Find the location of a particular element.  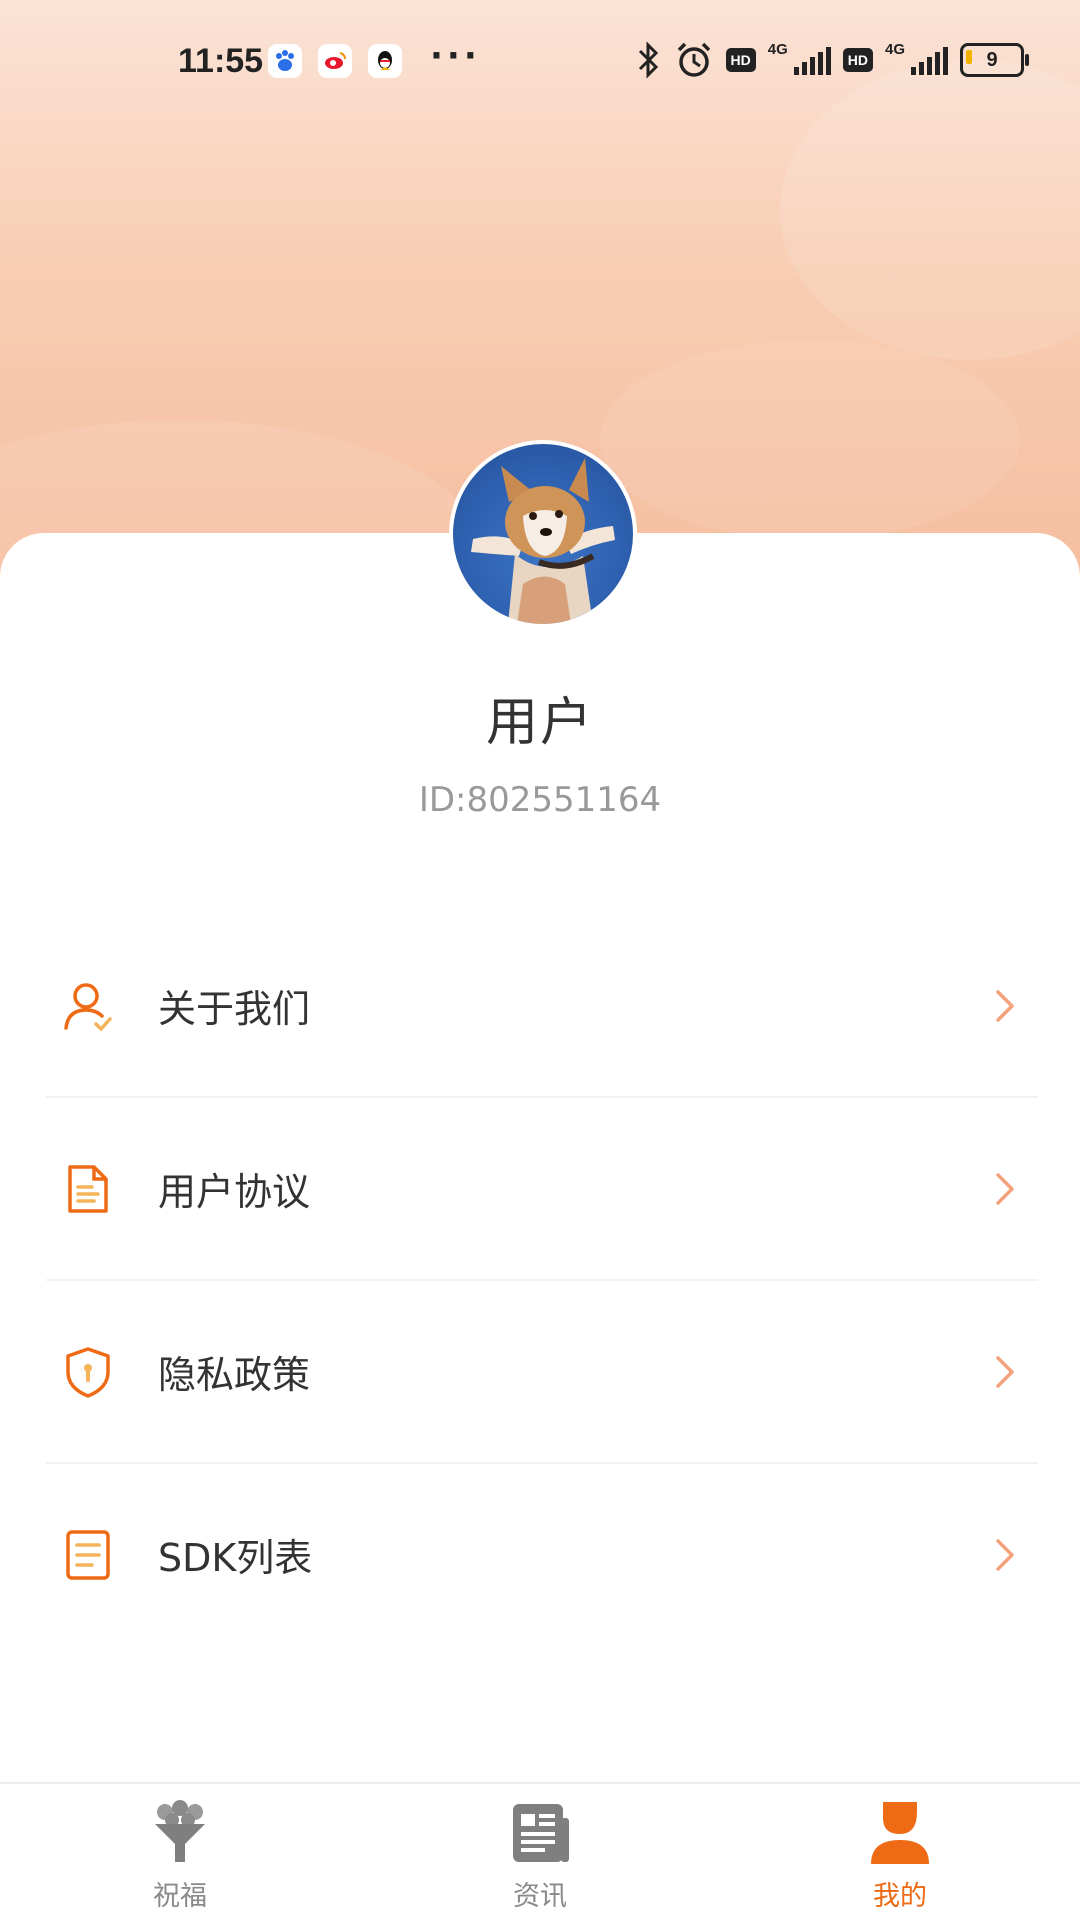

menu-item-privacy-policy: 隐私政策 is located at coordinates (542, 1372).